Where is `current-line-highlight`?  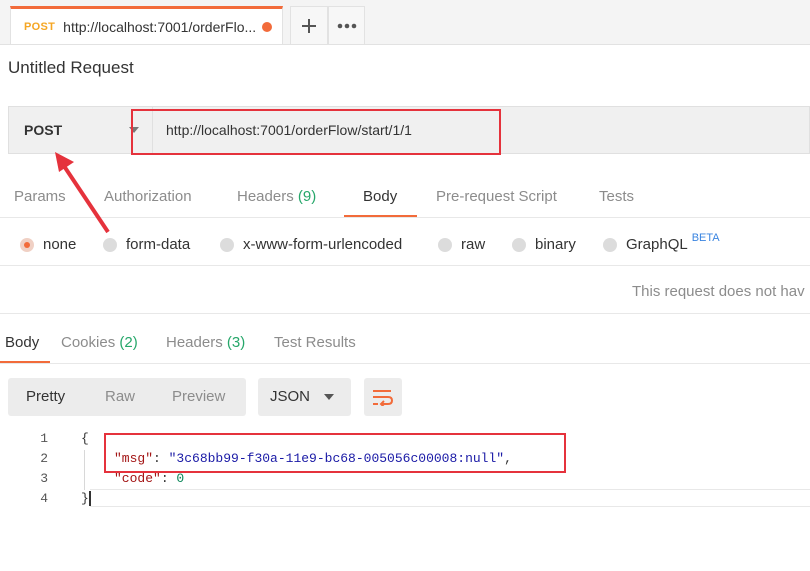
current-line-highlight is located at coordinates (450, 498).